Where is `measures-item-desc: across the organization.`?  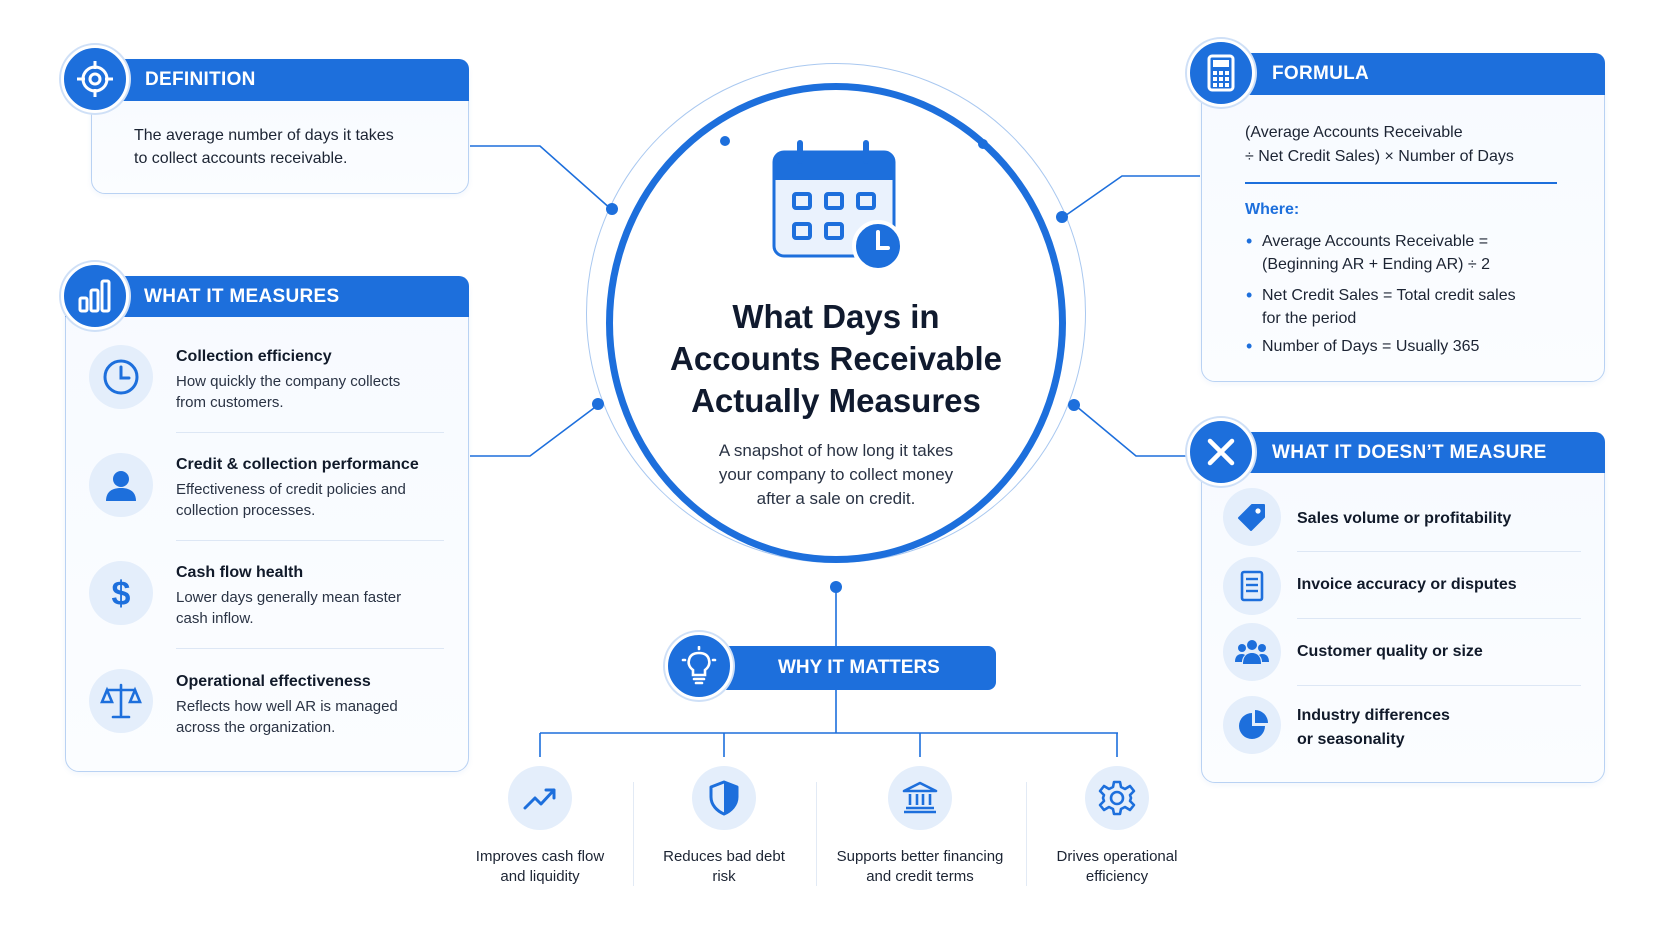
measures-item-desc: across the organization. is located at coordinates (256, 727).